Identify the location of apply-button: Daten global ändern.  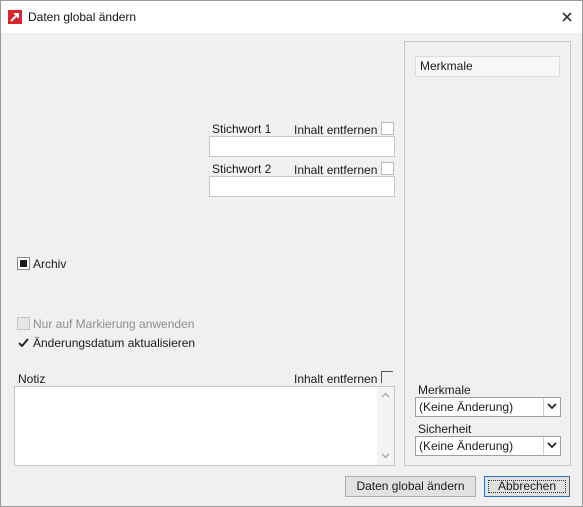
(410, 486).